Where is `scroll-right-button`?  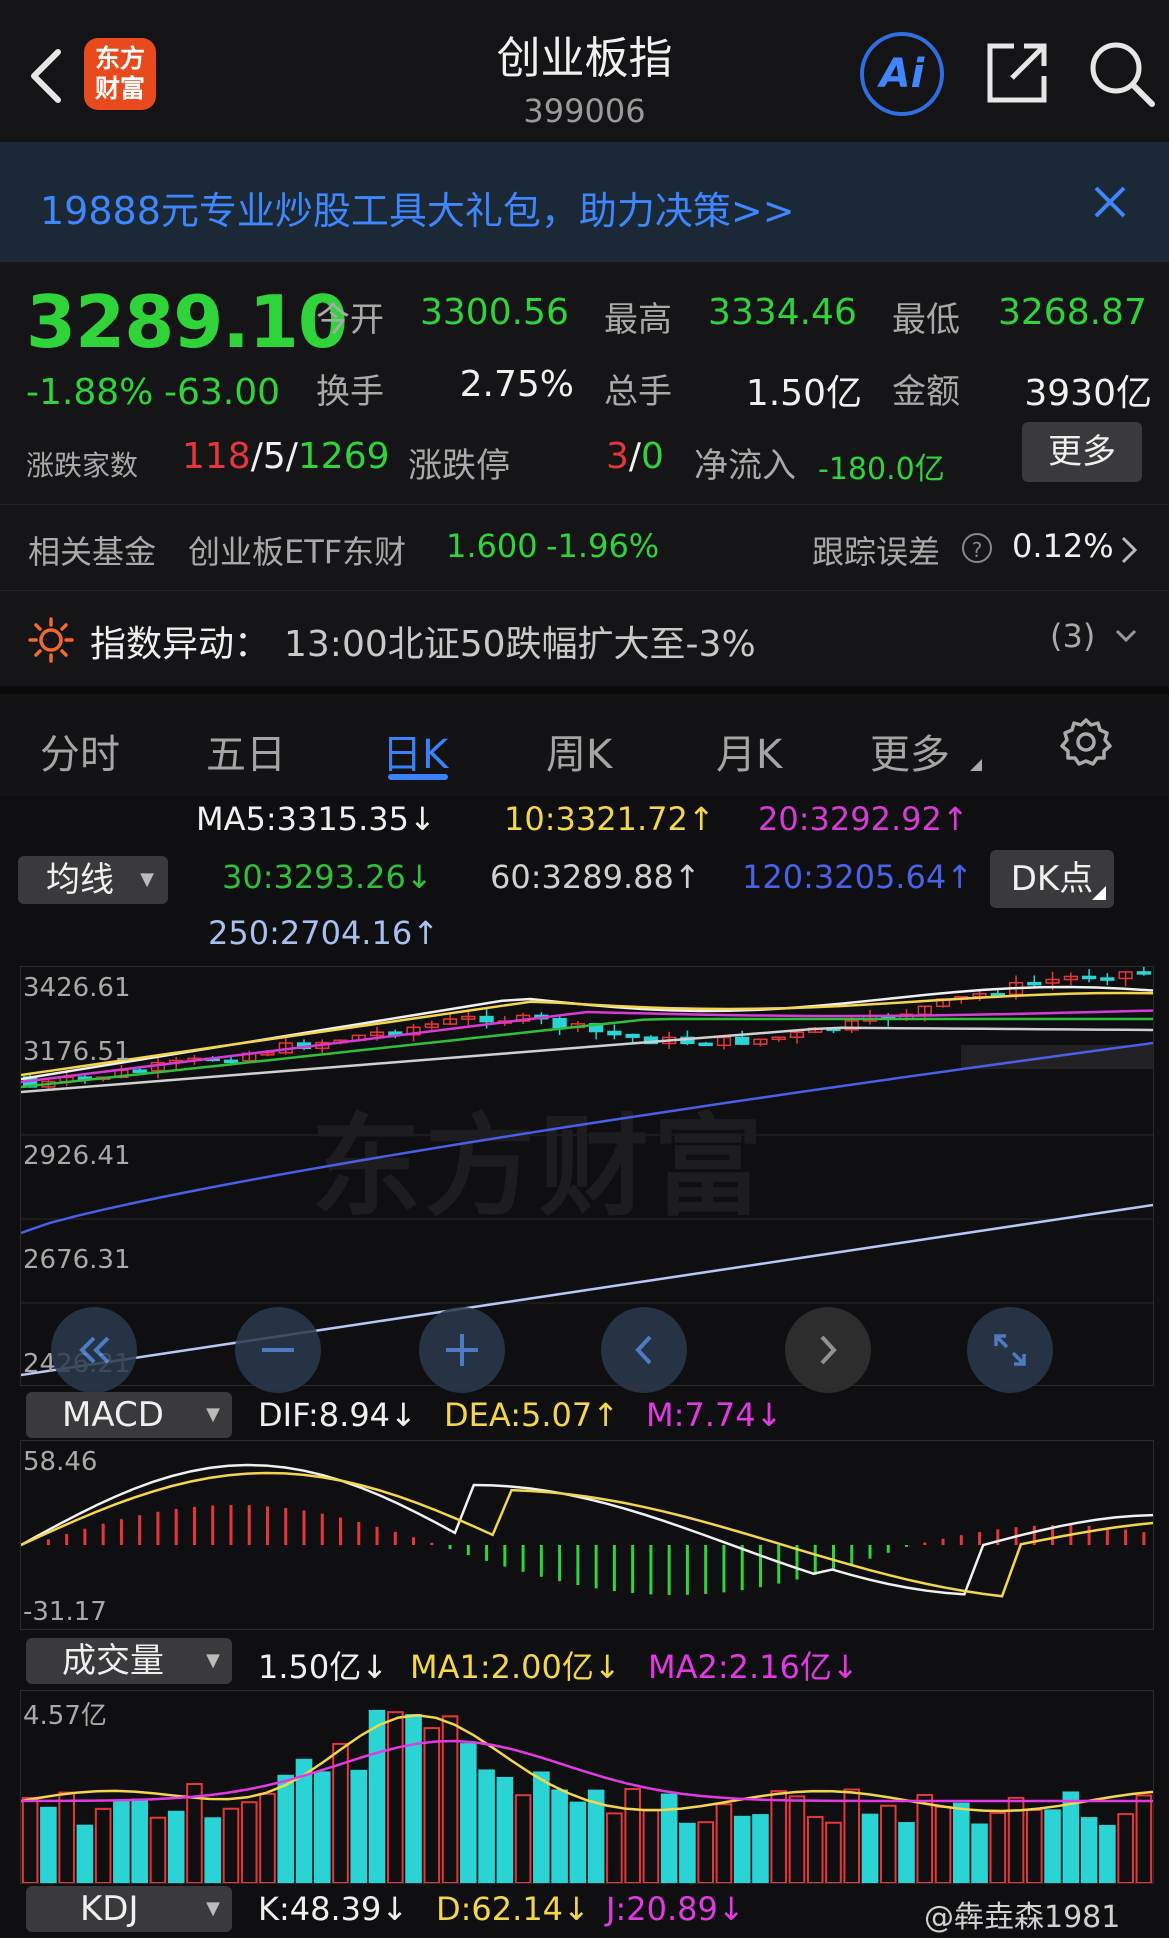 scroll-right-button is located at coordinates (828, 1350).